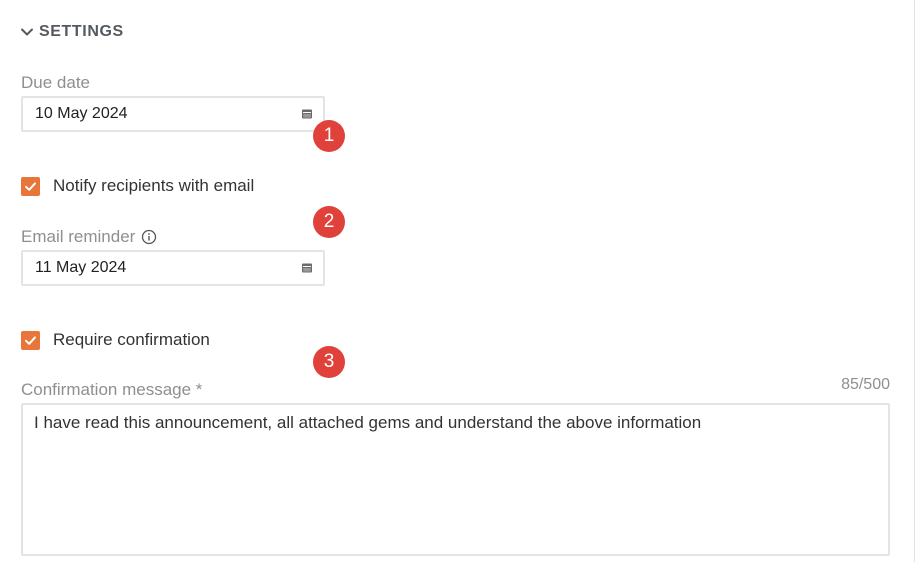 This screenshot has width=918, height=562. I want to click on character-counter: 85/500, so click(865, 384).